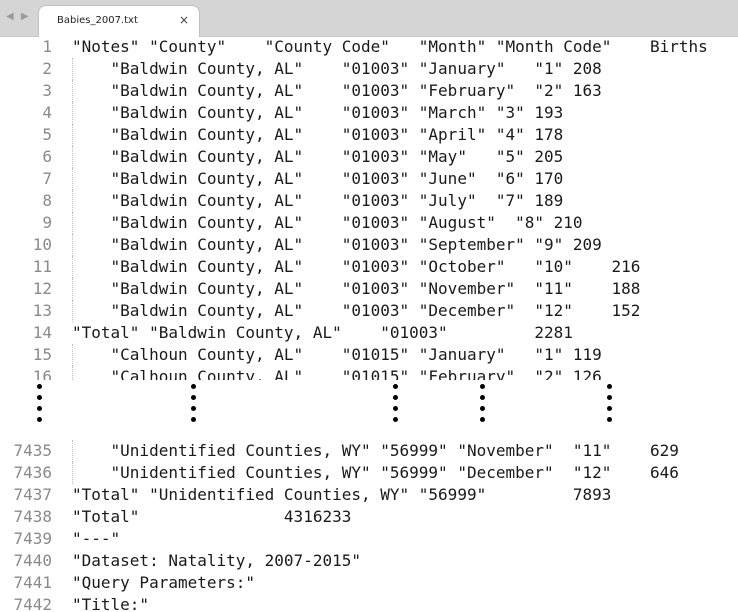 The height and width of the screenshot is (612, 738). Describe the element at coordinates (96, 538) in the screenshot. I see `line-text: "---"` at that location.